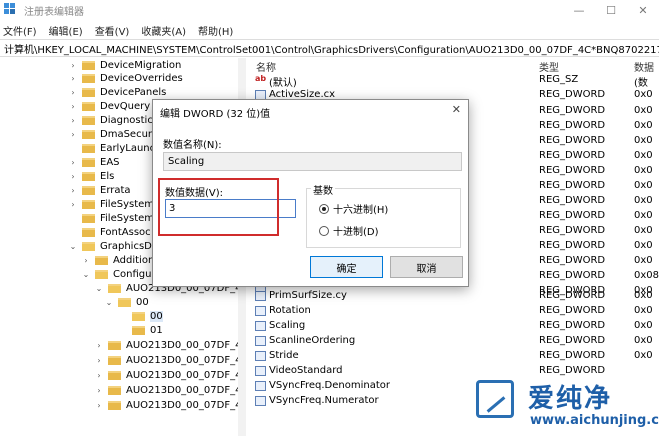 Image resolution: width=659 pixels, height=436 pixels. I want to click on tree-item: › DevicePanels, so click(117, 92).